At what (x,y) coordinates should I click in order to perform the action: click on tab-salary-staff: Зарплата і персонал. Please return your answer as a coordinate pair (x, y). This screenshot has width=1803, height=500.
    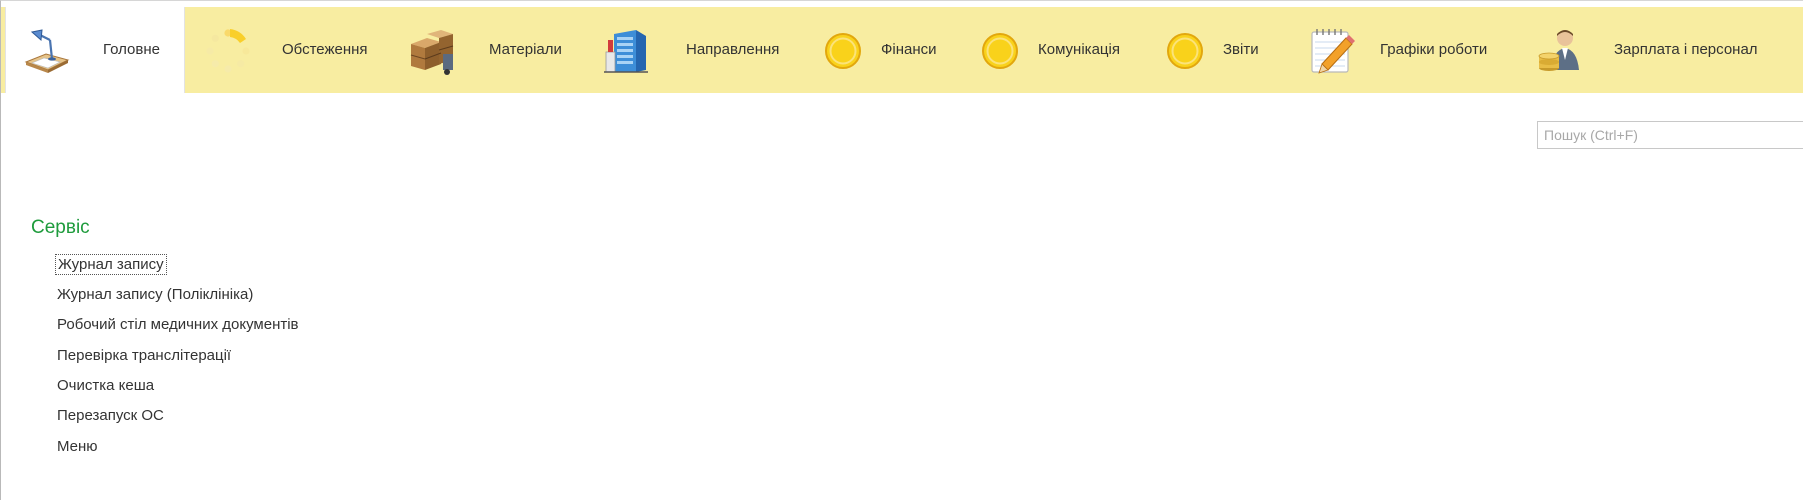
    Looking at the image, I should click on (1669, 50).